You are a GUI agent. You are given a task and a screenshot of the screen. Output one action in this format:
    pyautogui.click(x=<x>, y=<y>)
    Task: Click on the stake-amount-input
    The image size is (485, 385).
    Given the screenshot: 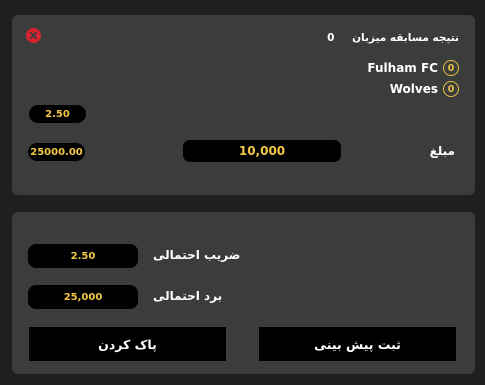 What is the action you would take?
    pyautogui.click(x=262, y=151)
    